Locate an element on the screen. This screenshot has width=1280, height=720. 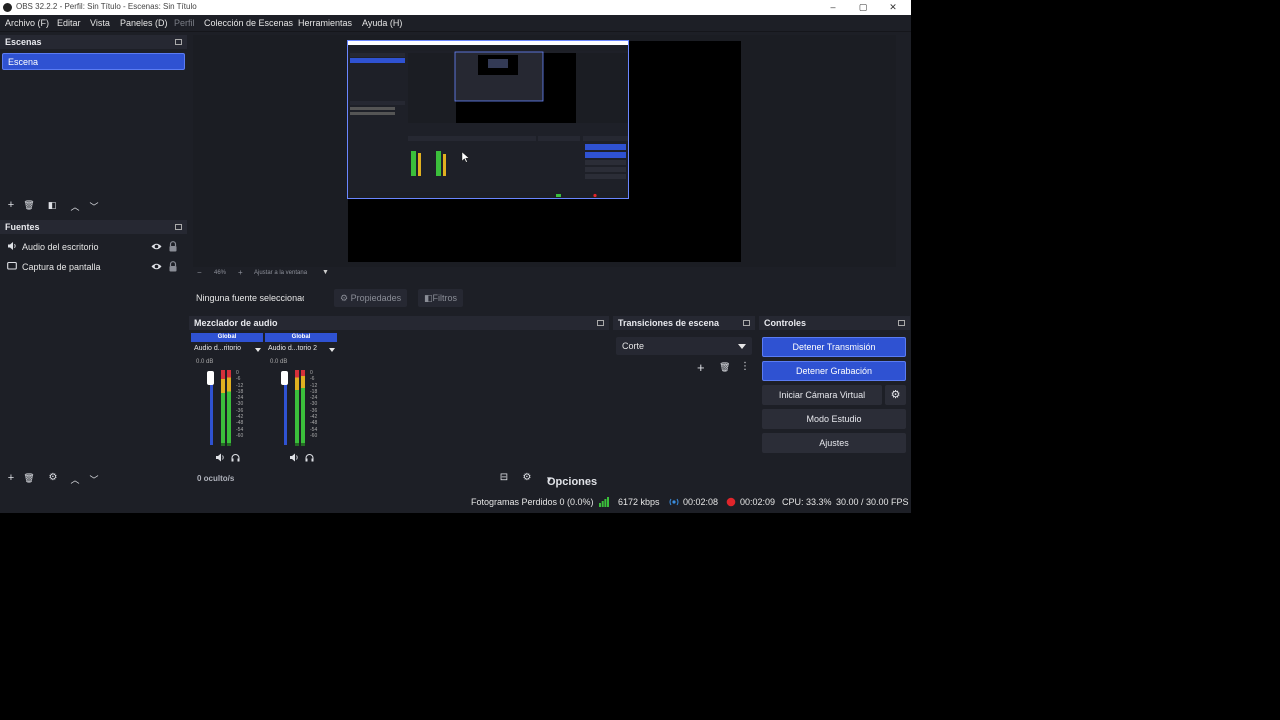
bitrate: 6172 kbps is located at coordinates (639, 502).